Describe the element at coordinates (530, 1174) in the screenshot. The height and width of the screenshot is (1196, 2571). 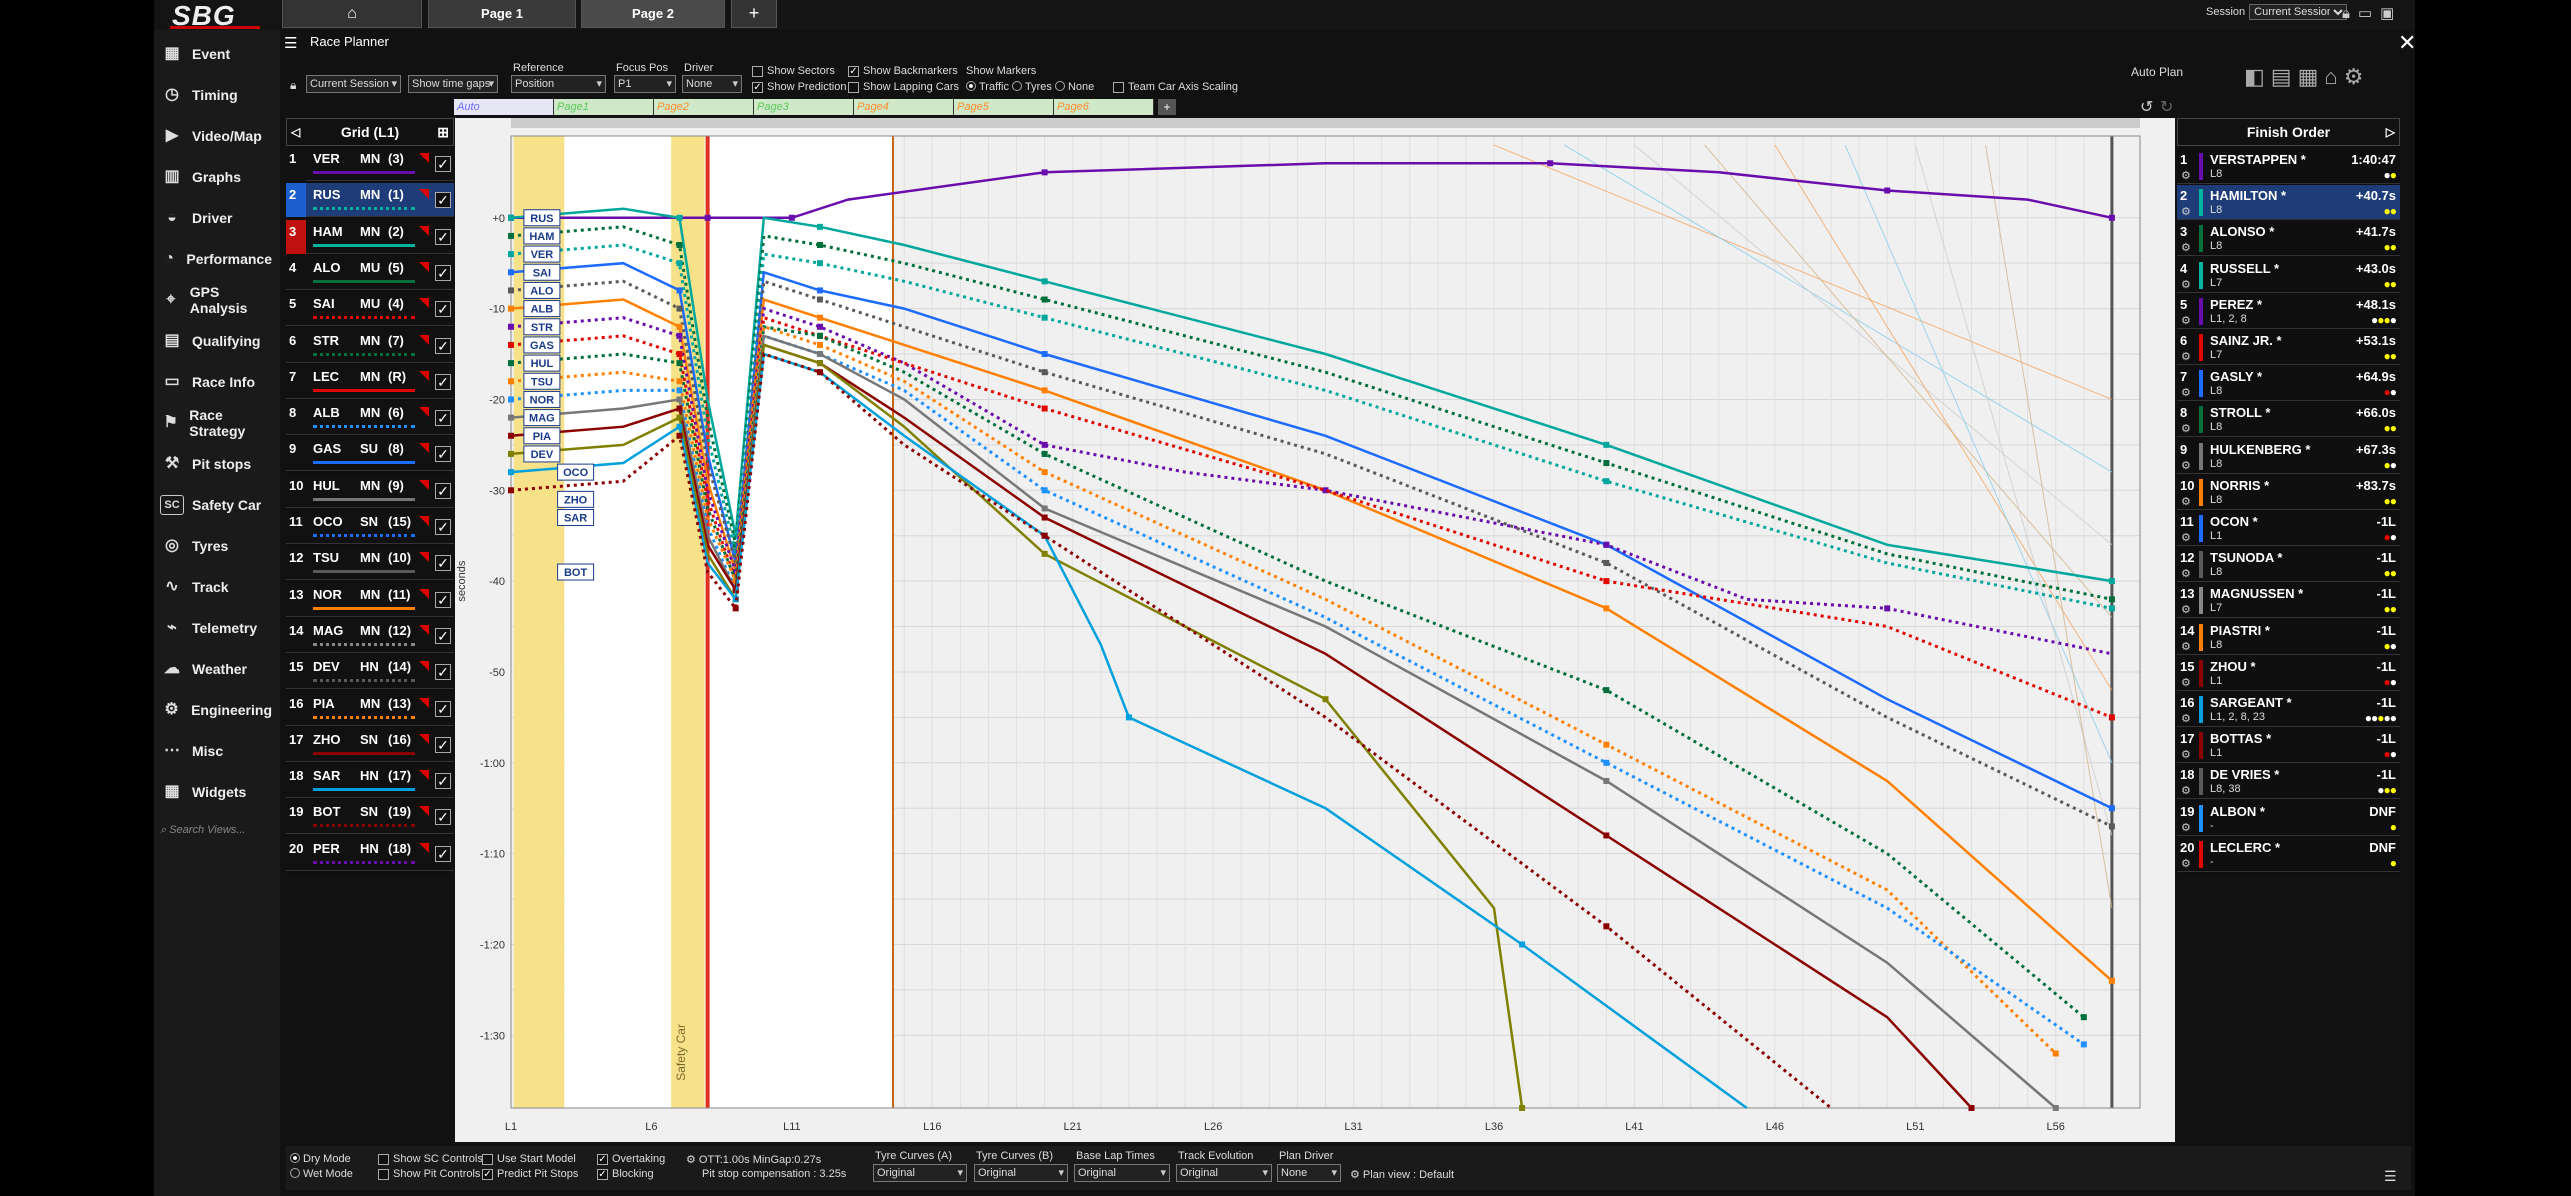
I see `predict-pit-stops-checkbox: ✓ Predict Pit Stops` at that location.